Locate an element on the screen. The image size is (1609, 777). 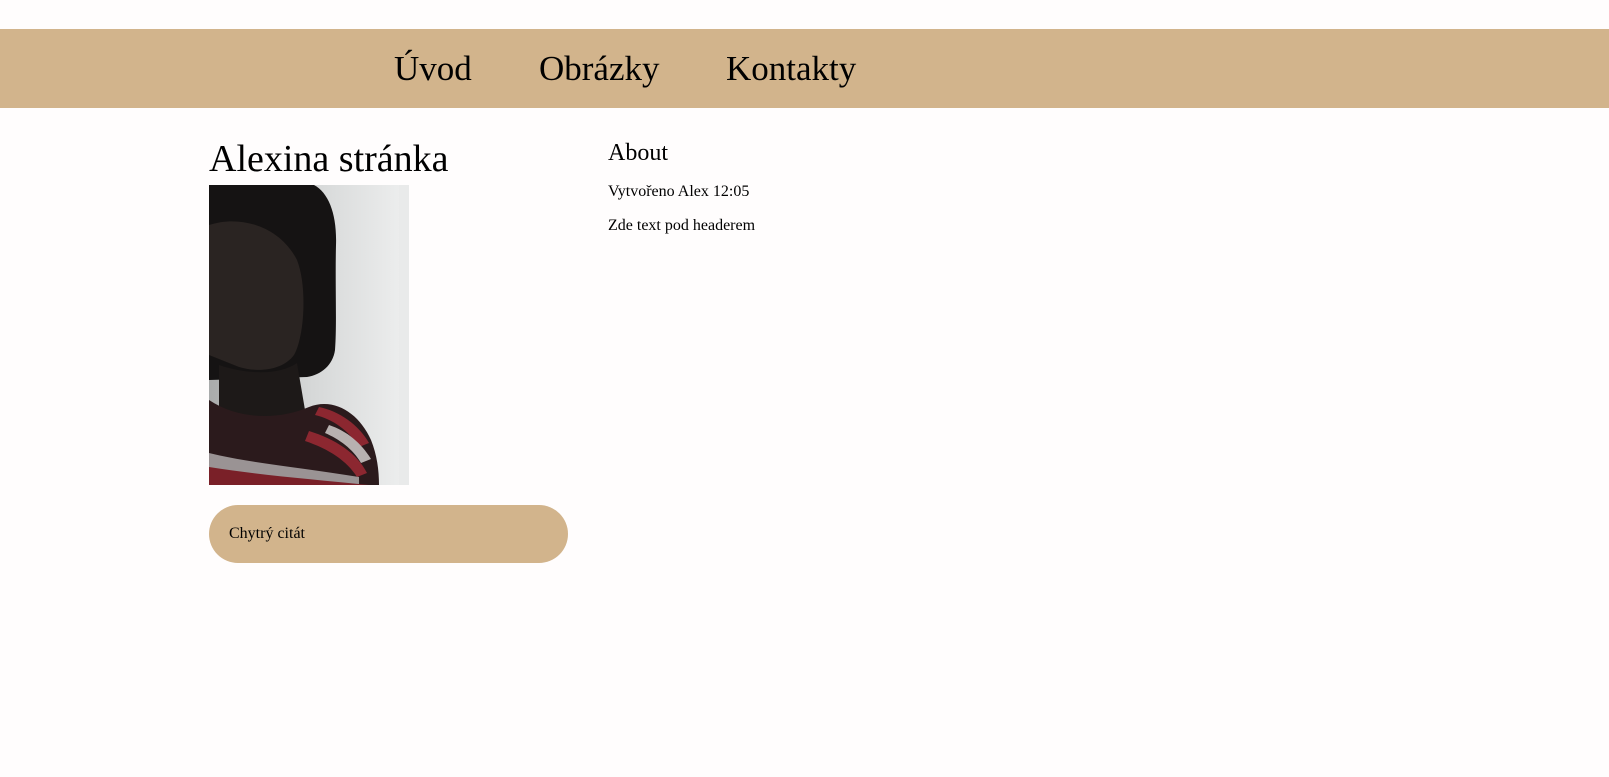
quote-text: Chytrý citát is located at coordinates (267, 533).